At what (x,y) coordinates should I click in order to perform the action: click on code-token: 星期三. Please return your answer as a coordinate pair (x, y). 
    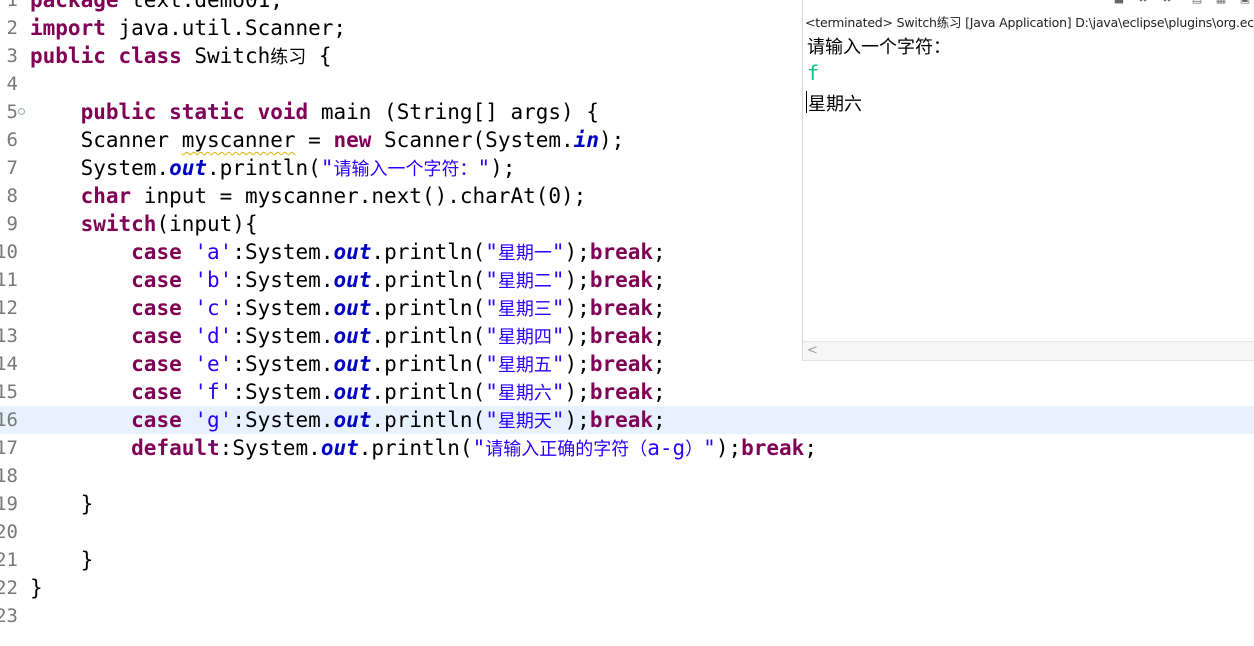
    Looking at the image, I should click on (524, 309).